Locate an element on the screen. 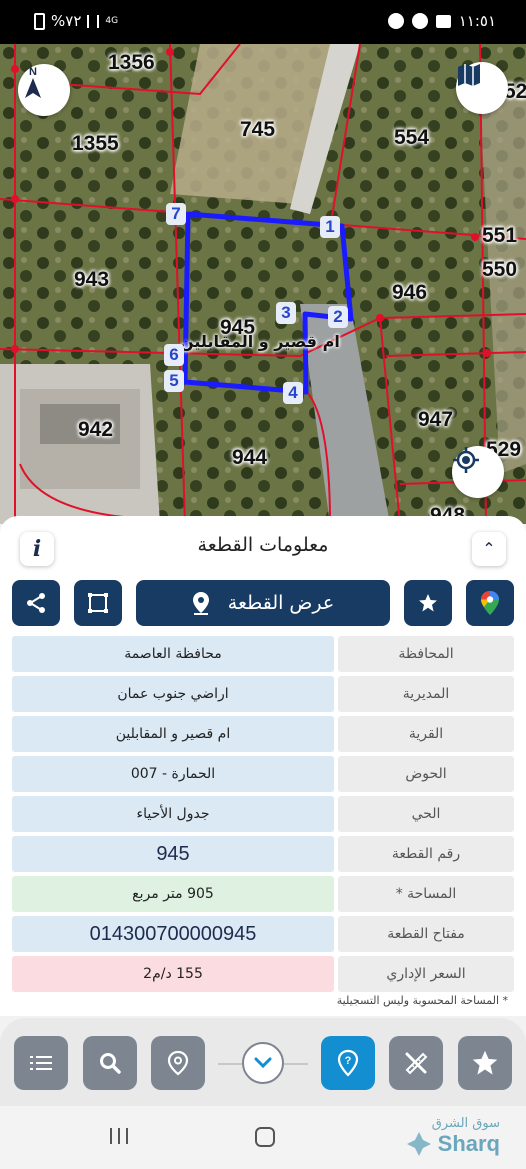  parcel-key-value: 014300700000945 is located at coordinates (173, 934).